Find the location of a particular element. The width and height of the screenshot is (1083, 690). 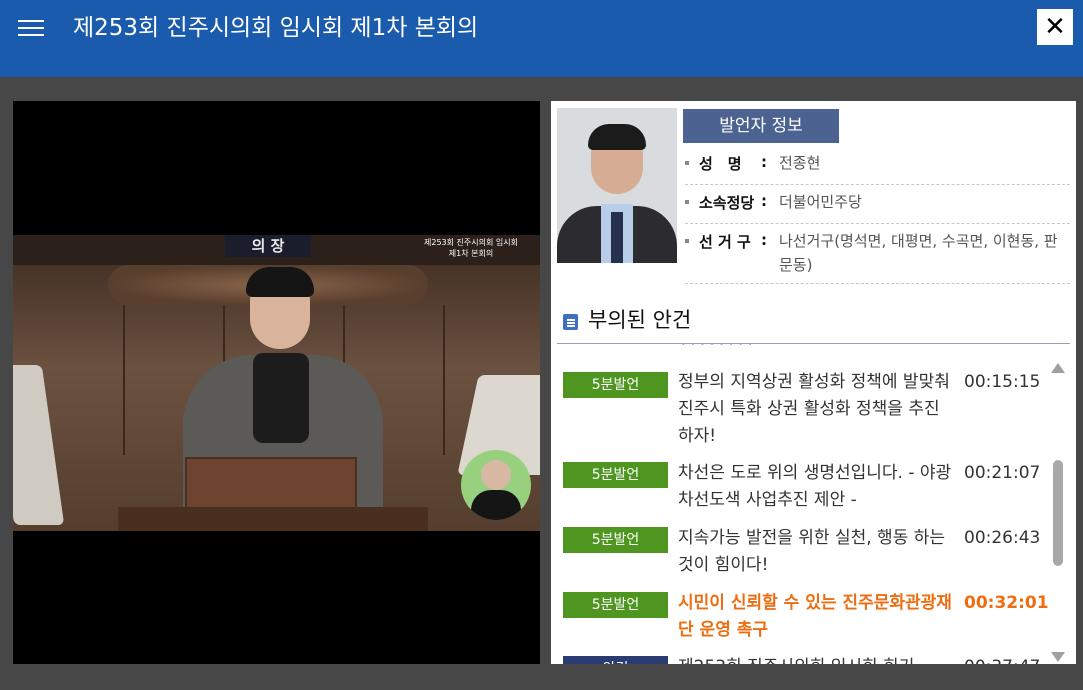

agenda-text: 차선은 도로 위의 생명선입니다. - 야광 차선도색 사업추진 제안 - is located at coordinates (815, 486).